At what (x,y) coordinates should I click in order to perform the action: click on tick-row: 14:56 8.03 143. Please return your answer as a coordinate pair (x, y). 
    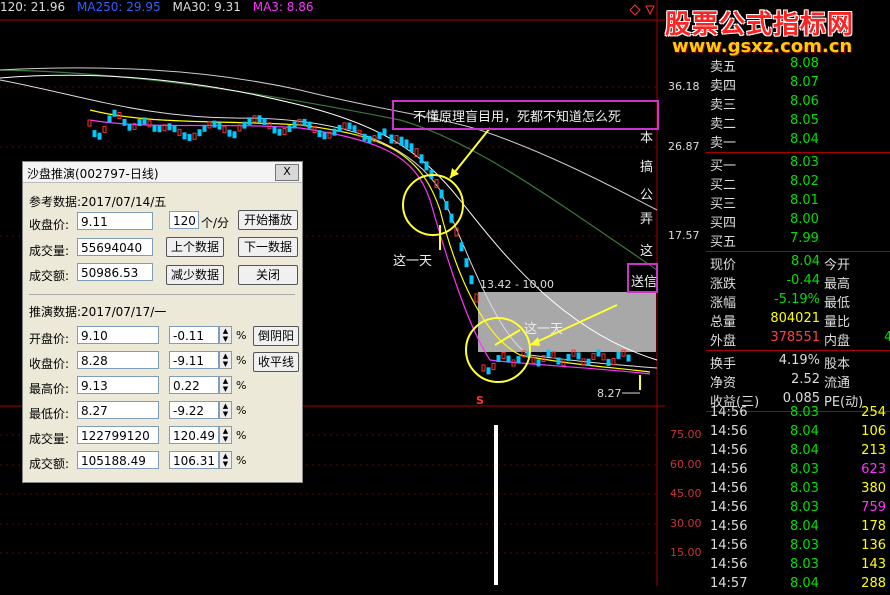
    Looking at the image, I should click on (798, 566).